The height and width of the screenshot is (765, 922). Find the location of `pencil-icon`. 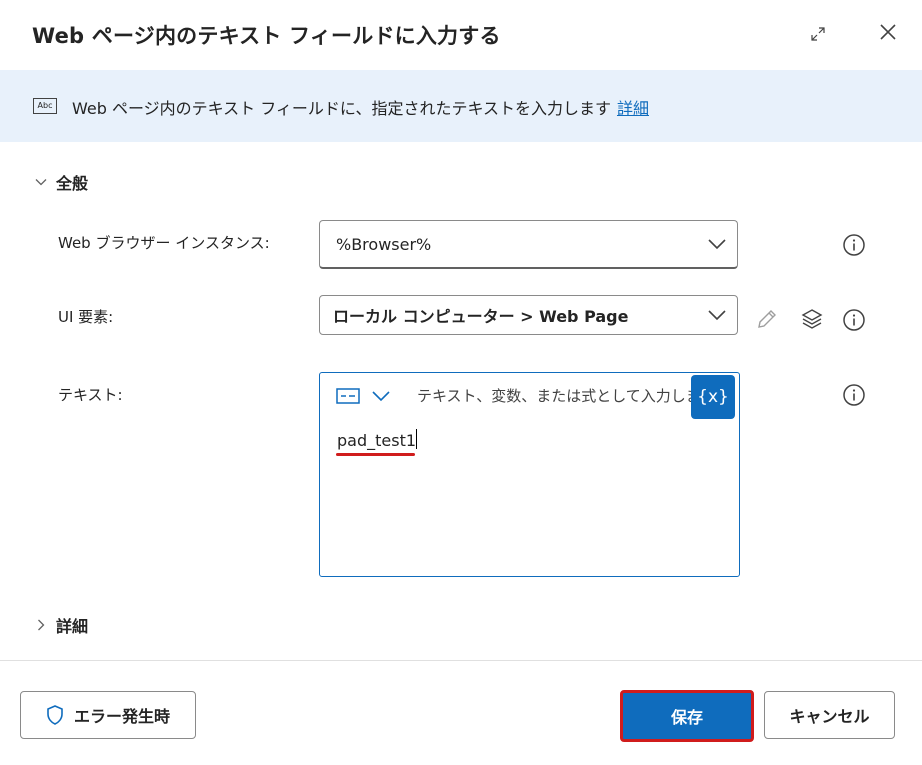

pencil-icon is located at coordinates (767, 319).